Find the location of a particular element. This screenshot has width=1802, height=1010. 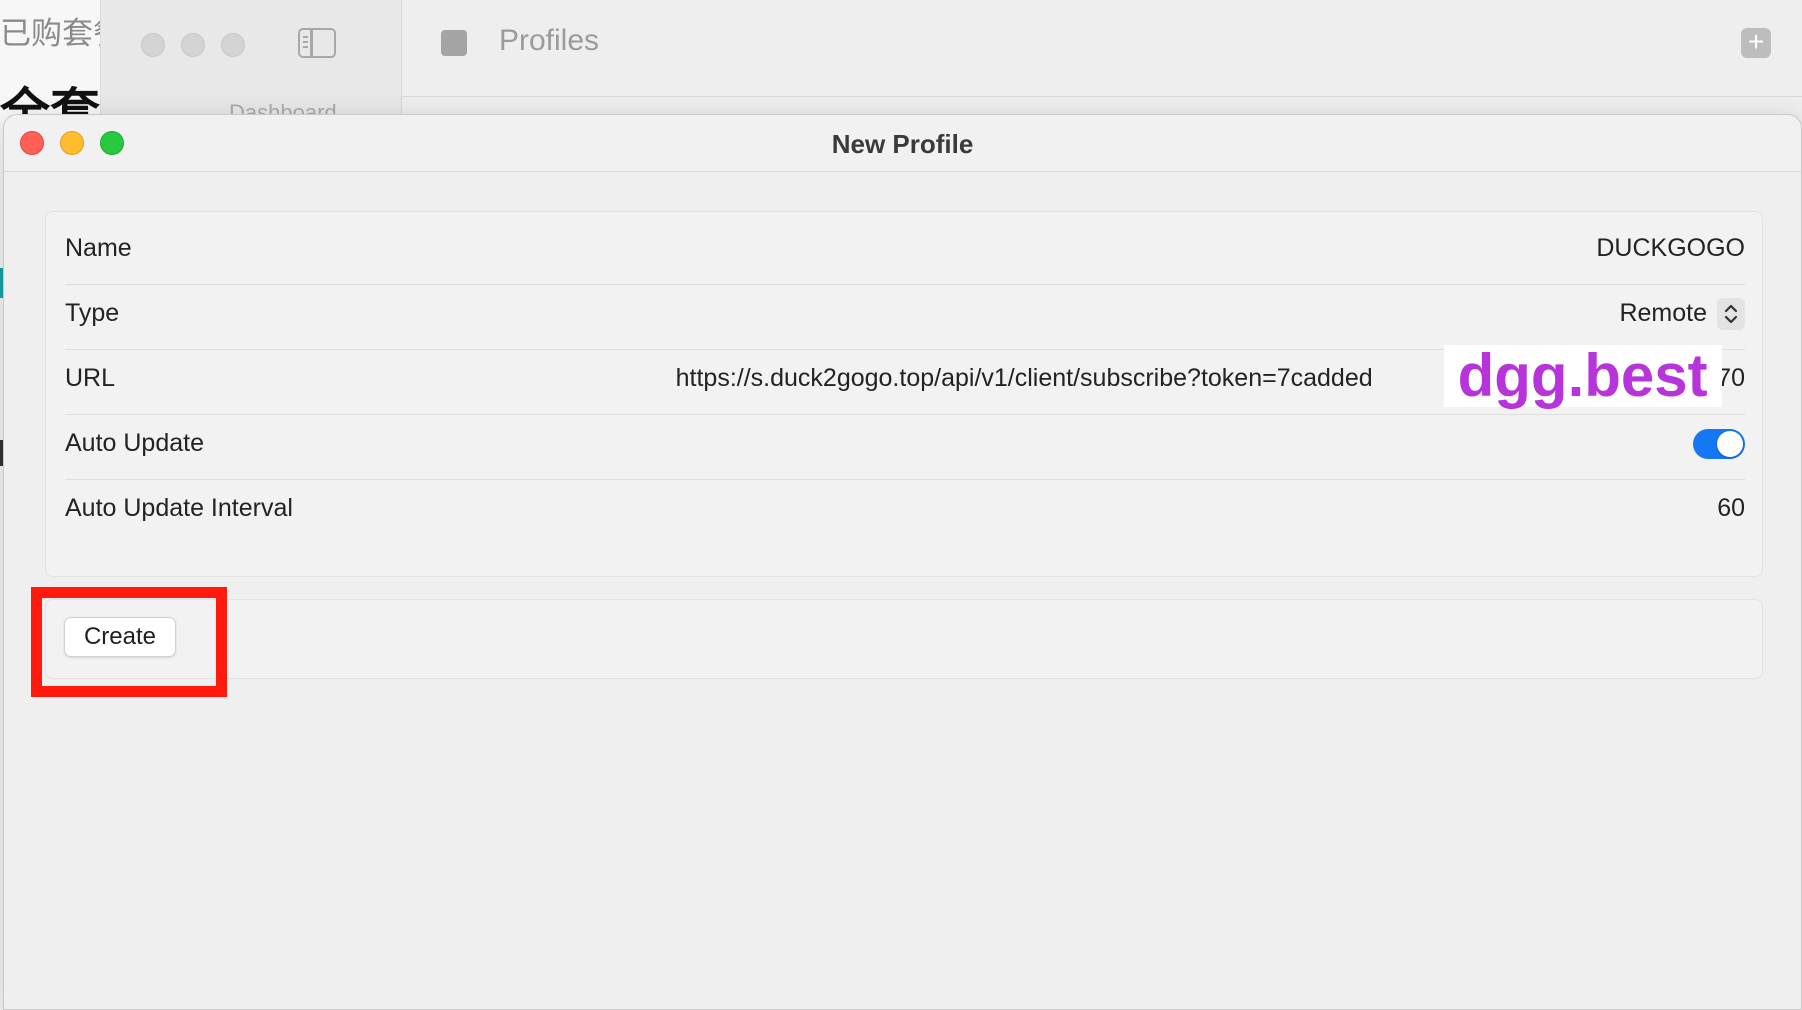

watermark-overlay: dgg.best is located at coordinates (1582, 376).